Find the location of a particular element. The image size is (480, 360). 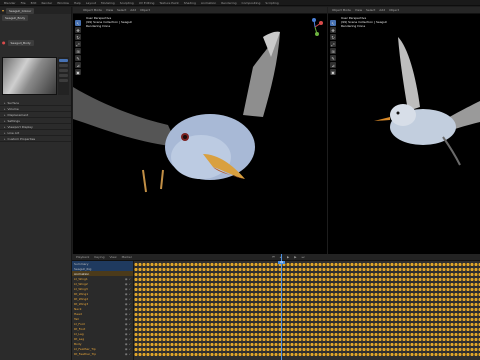

workspace-tab: Texture Paint is located at coordinates (168, 3).